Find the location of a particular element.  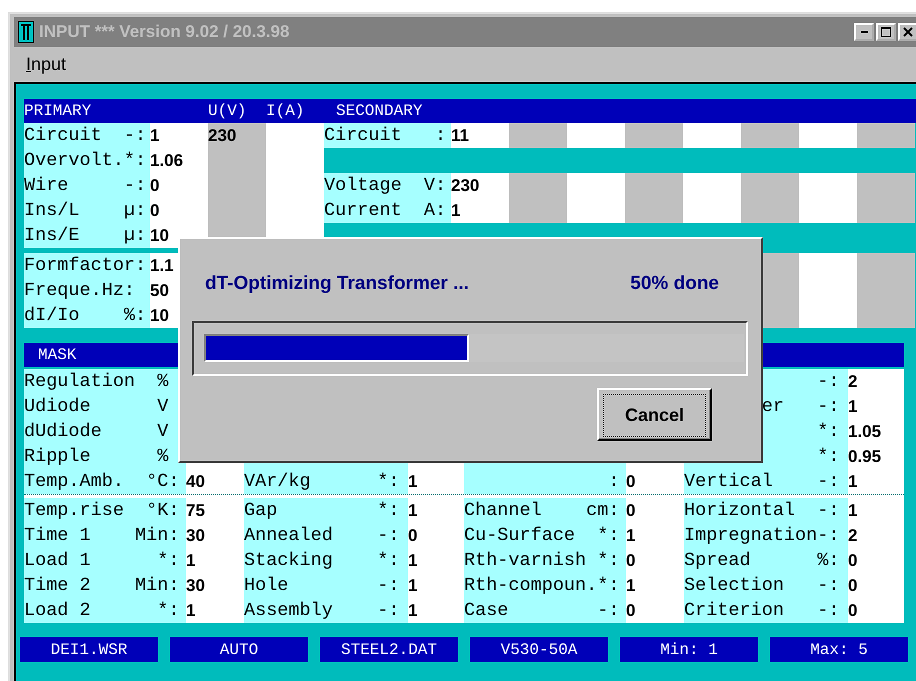

progress-status: 50% done is located at coordinates (674, 284).